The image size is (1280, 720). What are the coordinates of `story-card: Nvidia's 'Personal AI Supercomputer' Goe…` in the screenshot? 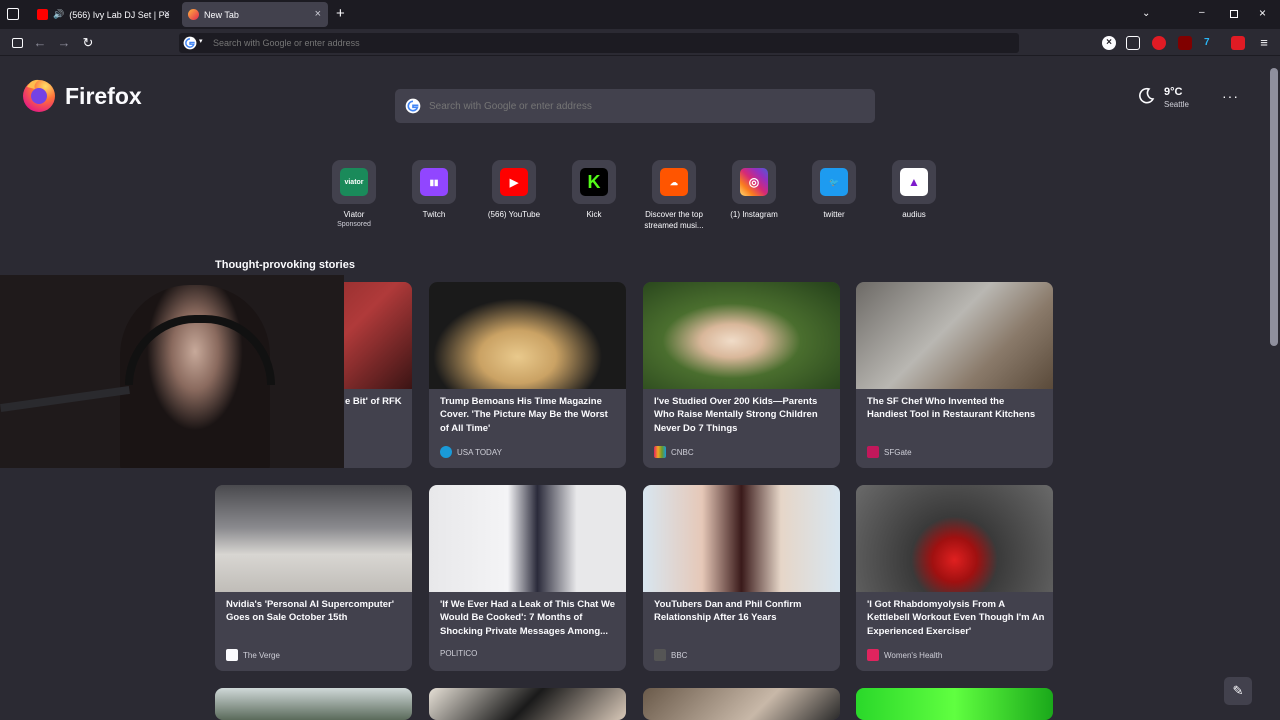 It's located at (313, 578).